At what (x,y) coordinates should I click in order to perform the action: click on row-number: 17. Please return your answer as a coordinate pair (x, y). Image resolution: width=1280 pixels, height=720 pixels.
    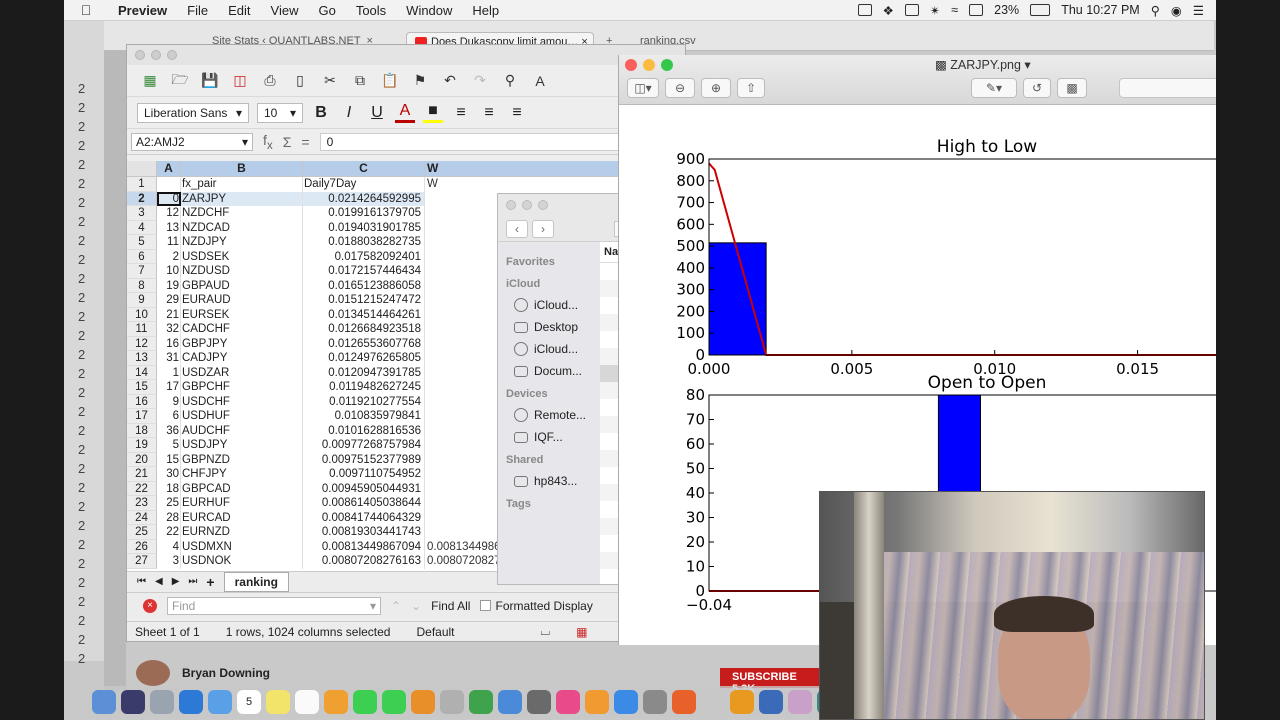
    Looking at the image, I should click on (142, 416).